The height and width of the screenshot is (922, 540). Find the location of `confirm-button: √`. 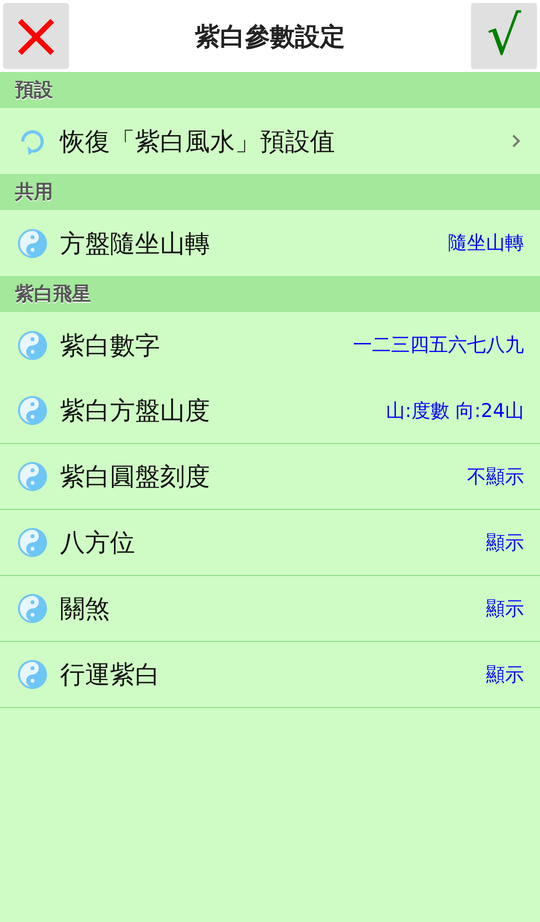

confirm-button: √ is located at coordinates (504, 36).